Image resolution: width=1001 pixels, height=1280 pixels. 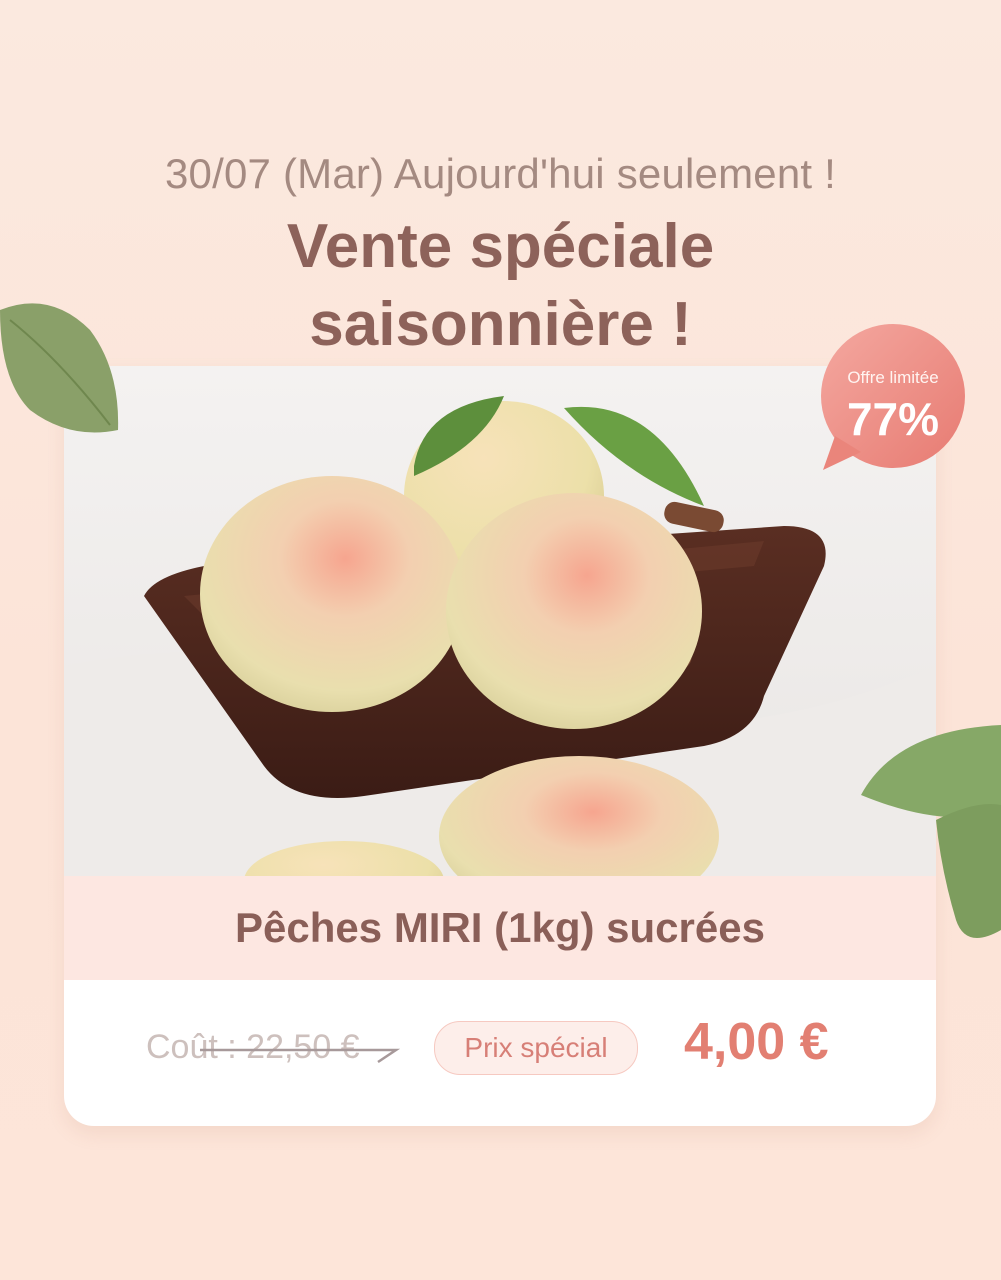 I want to click on discount-percent: 77%, so click(x=893, y=419).